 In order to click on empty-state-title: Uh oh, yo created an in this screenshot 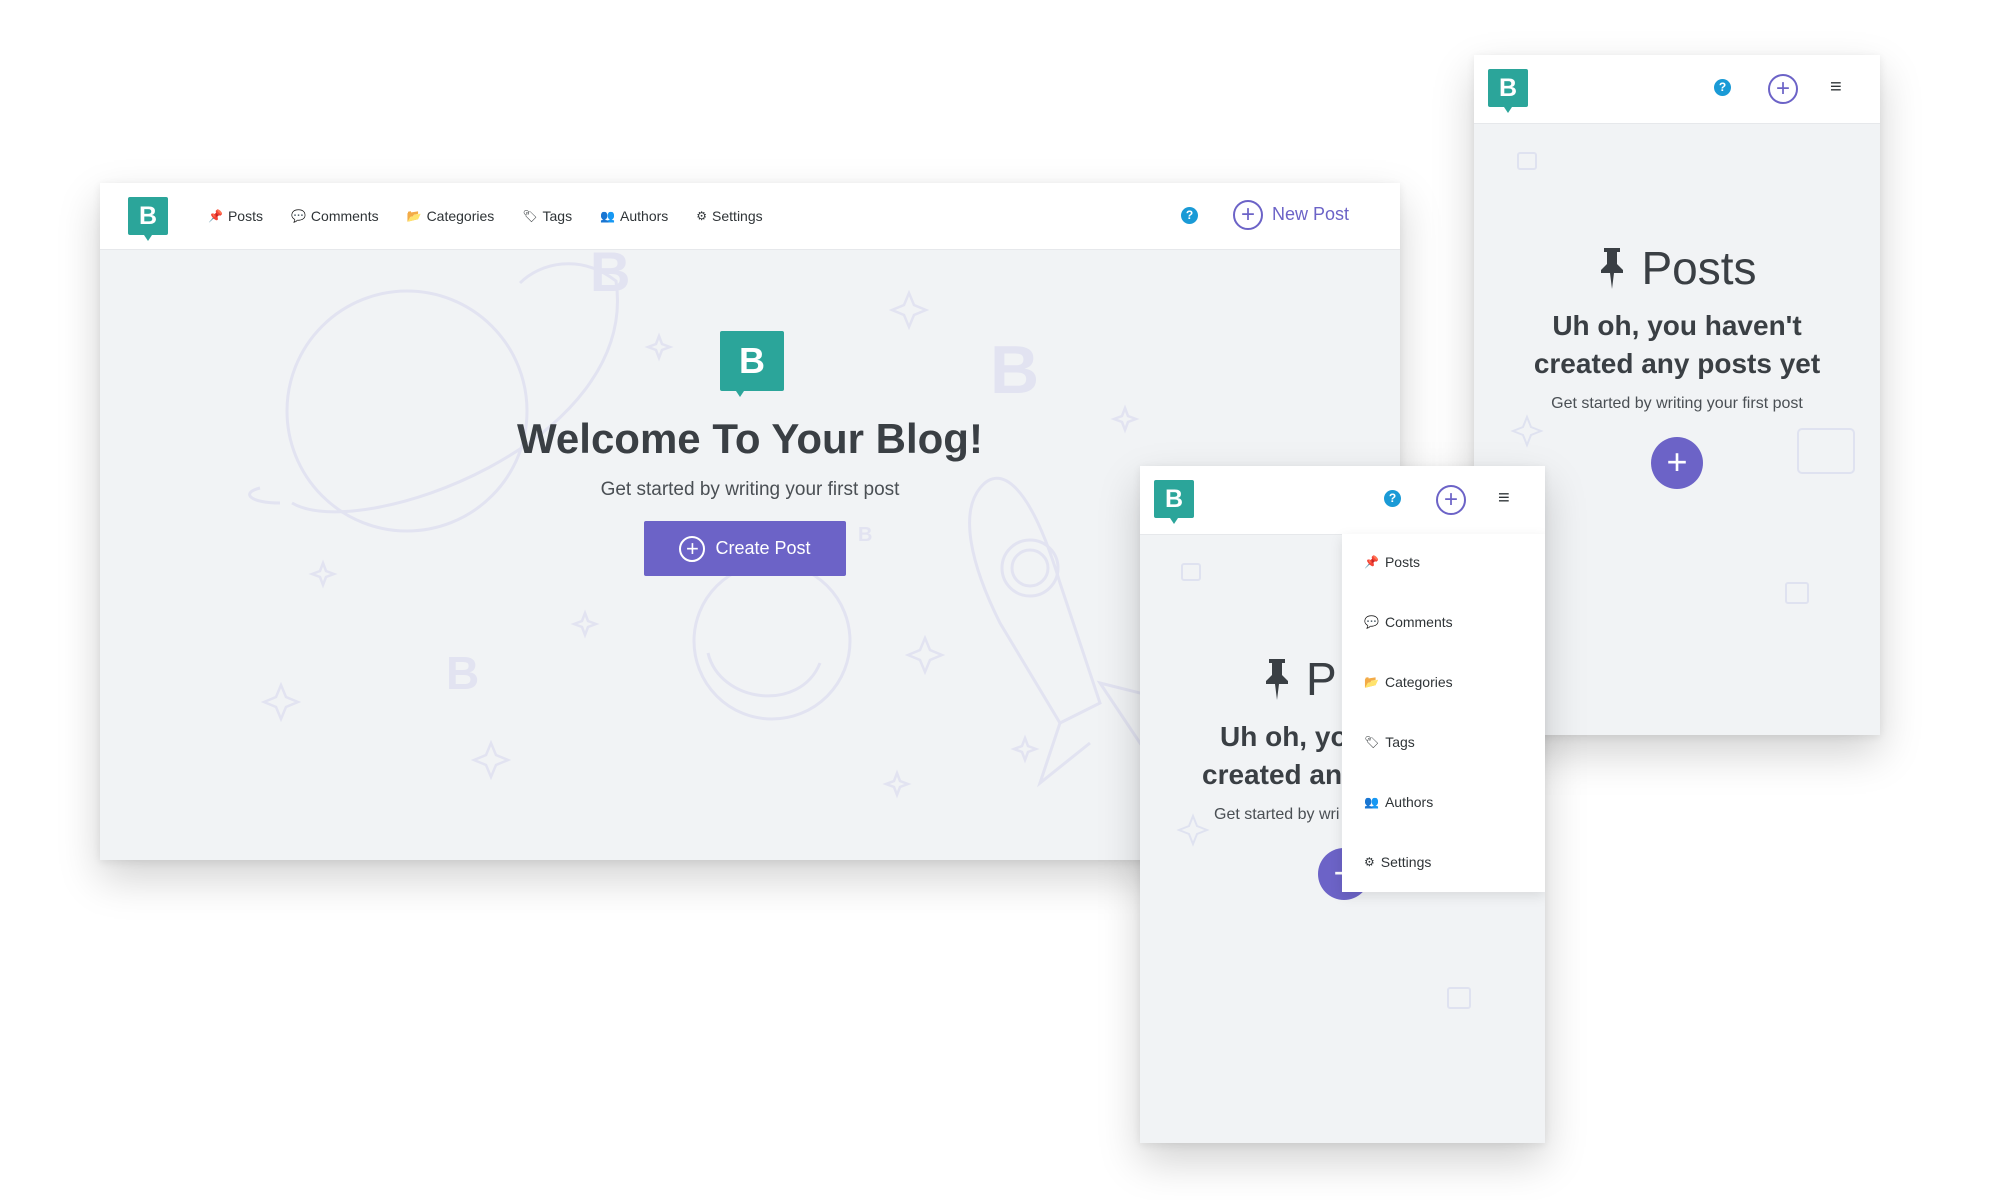, I will do `click(1275, 755)`.